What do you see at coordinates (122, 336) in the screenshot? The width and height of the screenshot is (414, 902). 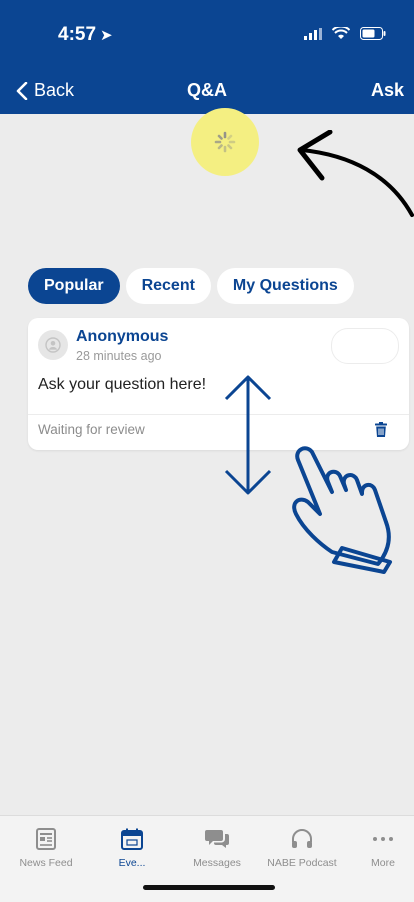 I see `question-author: Anonymous` at bounding box center [122, 336].